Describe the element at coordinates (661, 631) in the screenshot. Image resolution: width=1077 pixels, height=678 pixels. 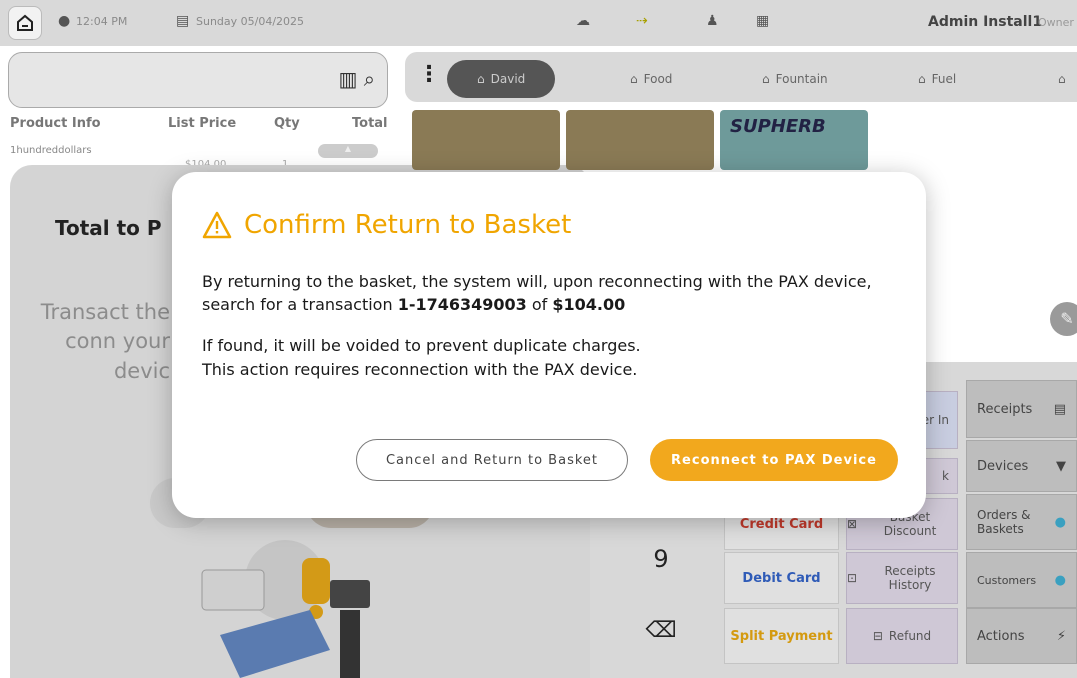
I see `backspace-key: ⌫` at that location.